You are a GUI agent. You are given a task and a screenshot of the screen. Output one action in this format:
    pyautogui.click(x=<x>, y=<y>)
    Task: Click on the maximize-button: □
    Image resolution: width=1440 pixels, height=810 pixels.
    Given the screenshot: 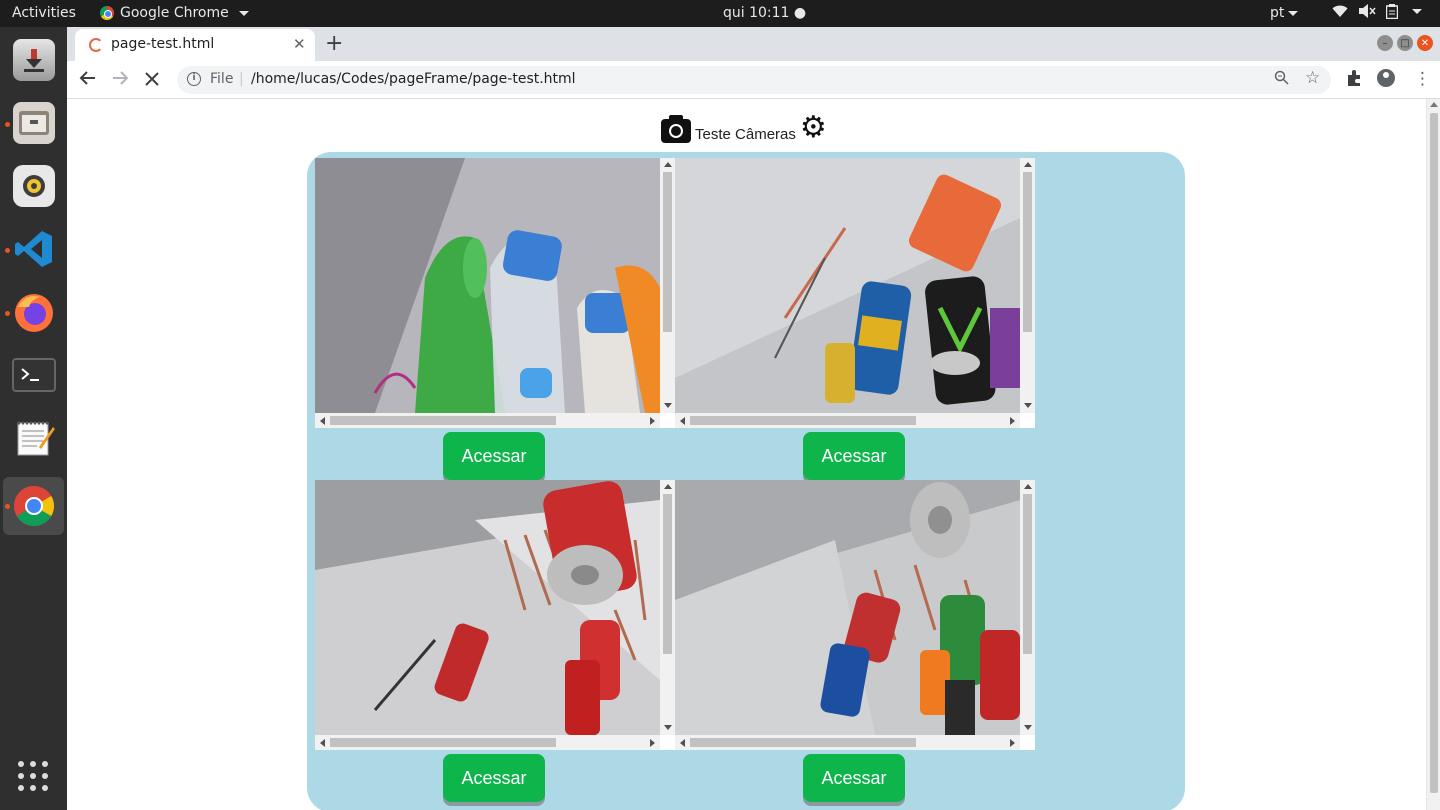 What is the action you would take?
    pyautogui.click(x=1405, y=43)
    